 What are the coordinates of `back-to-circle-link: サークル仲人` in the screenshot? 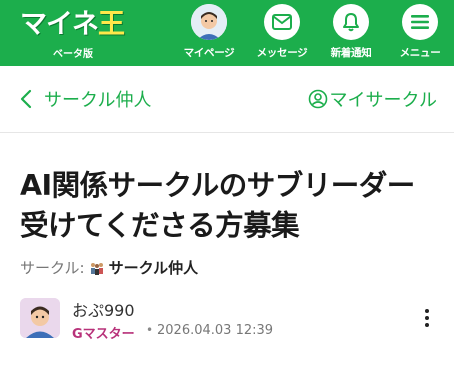 It's located at (85, 99).